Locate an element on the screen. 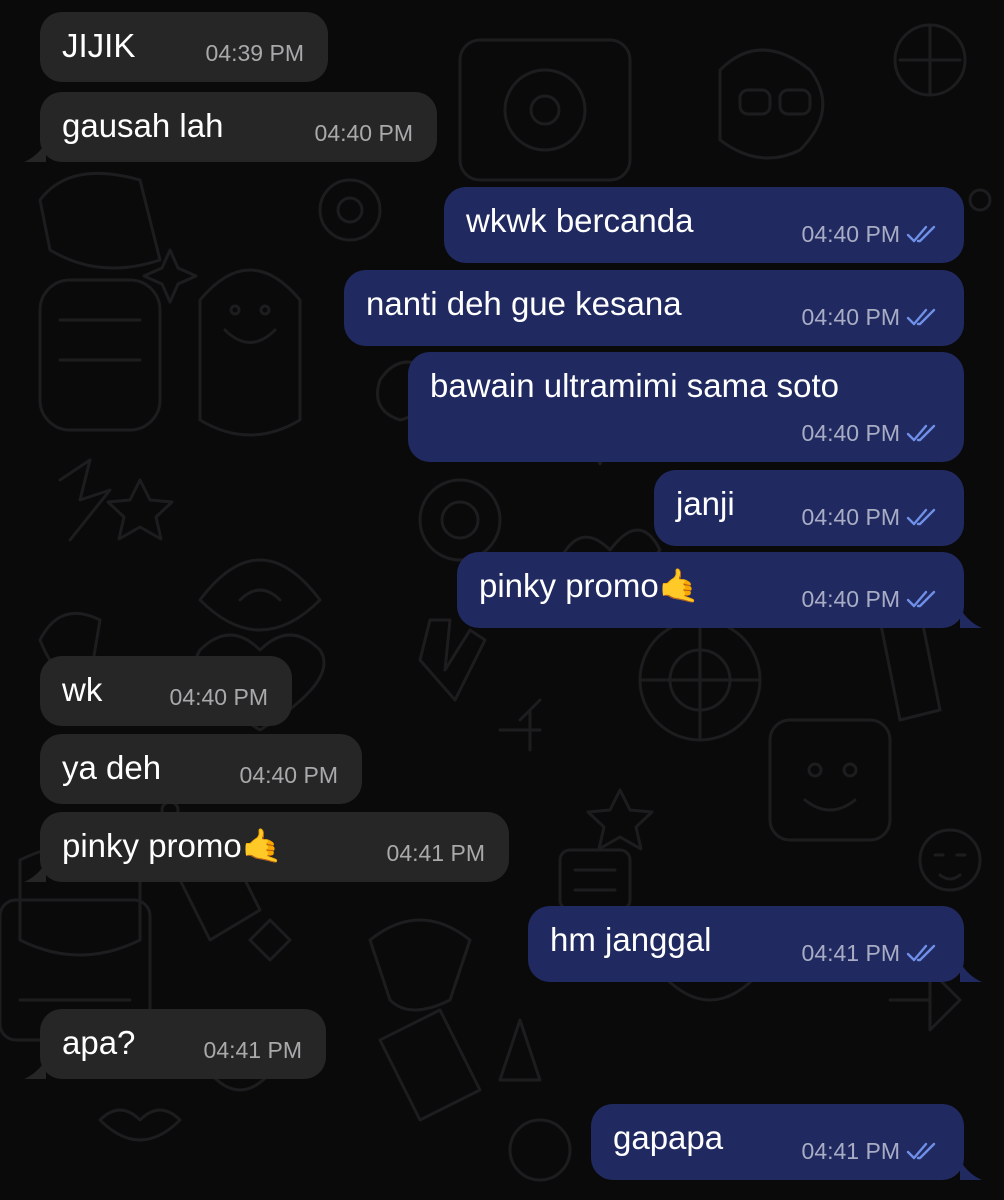 The height and width of the screenshot is (1200, 1004). outgoing-message-bubble: janji 04:40 PM is located at coordinates (809, 508).